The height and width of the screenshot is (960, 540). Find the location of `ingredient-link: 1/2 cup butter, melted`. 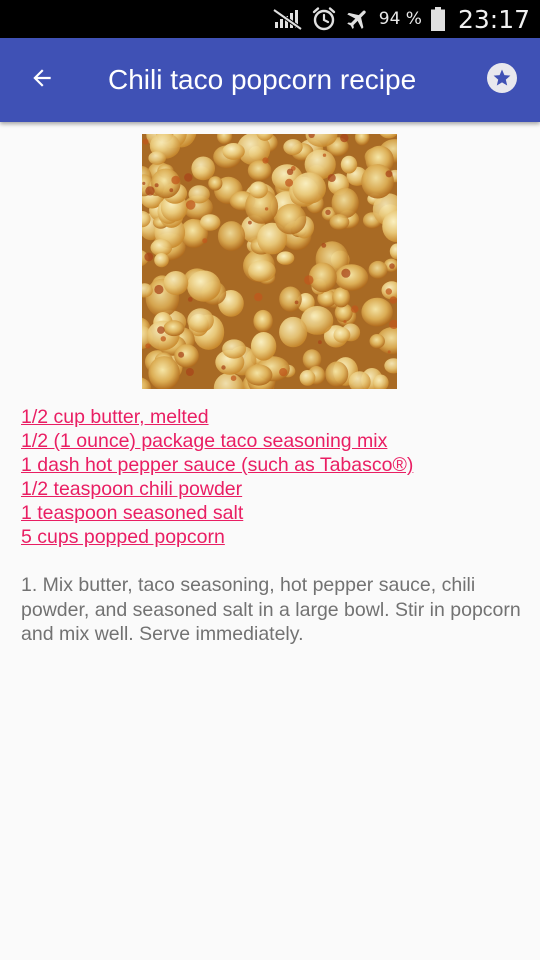

ingredient-link: 1/2 cup butter, melted is located at coordinates (217, 417).